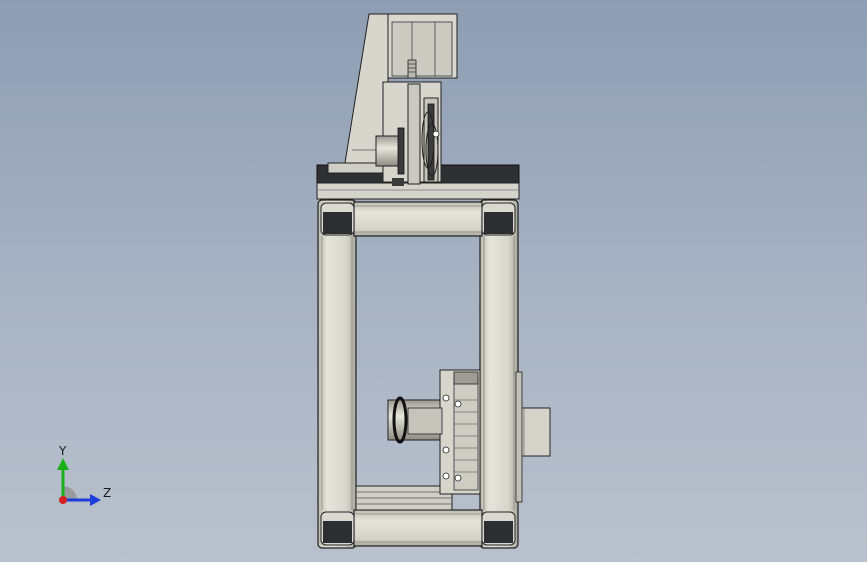 This screenshot has height=562, width=867. I want to click on z-axis-label: Z, so click(107, 493).